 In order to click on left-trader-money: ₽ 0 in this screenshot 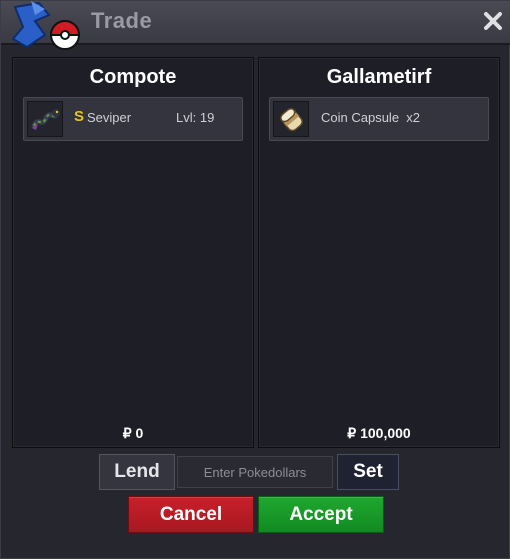, I will do `click(133, 433)`.